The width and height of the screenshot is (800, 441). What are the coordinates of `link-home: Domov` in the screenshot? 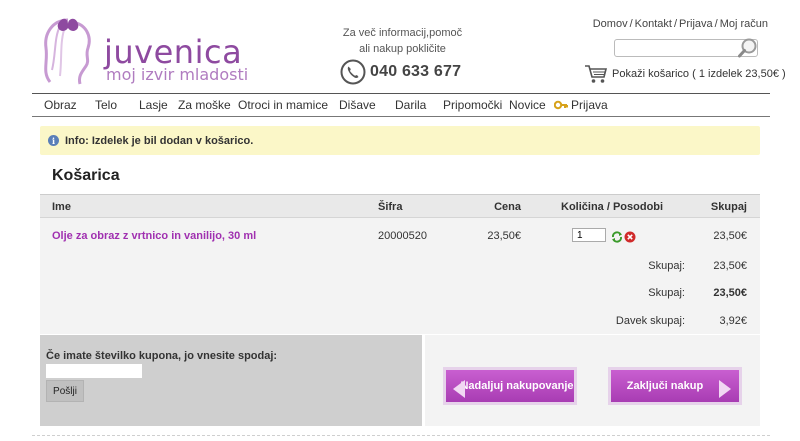 It's located at (610, 24).